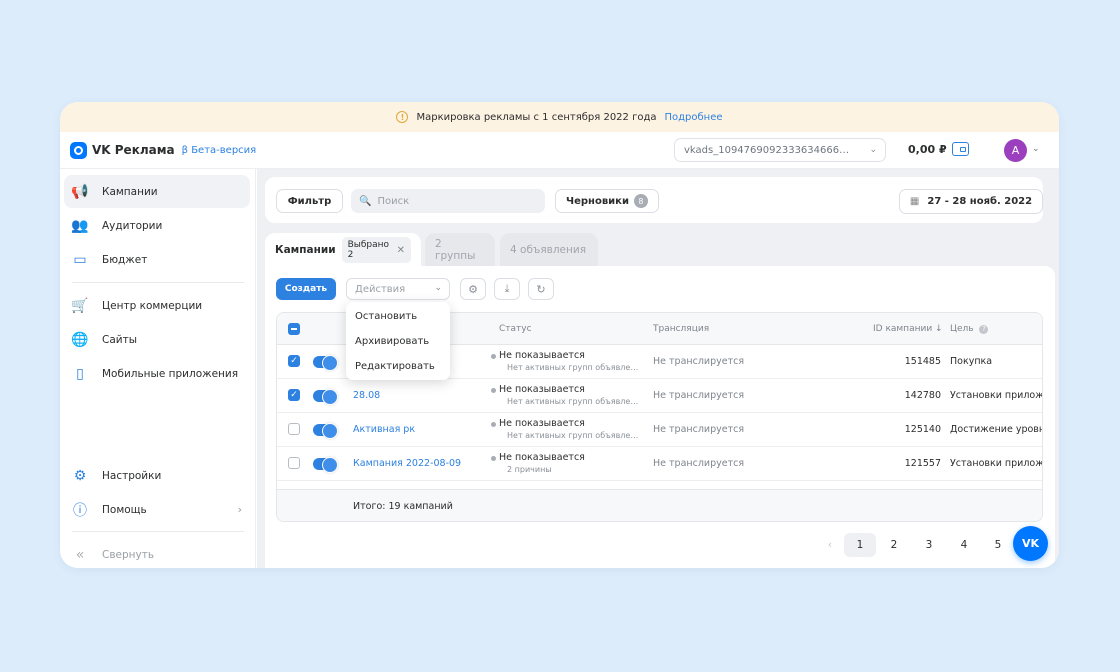  Describe the element at coordinates (962, 329) in the screenshot. I see `column-goal-label: Цель` at that location.